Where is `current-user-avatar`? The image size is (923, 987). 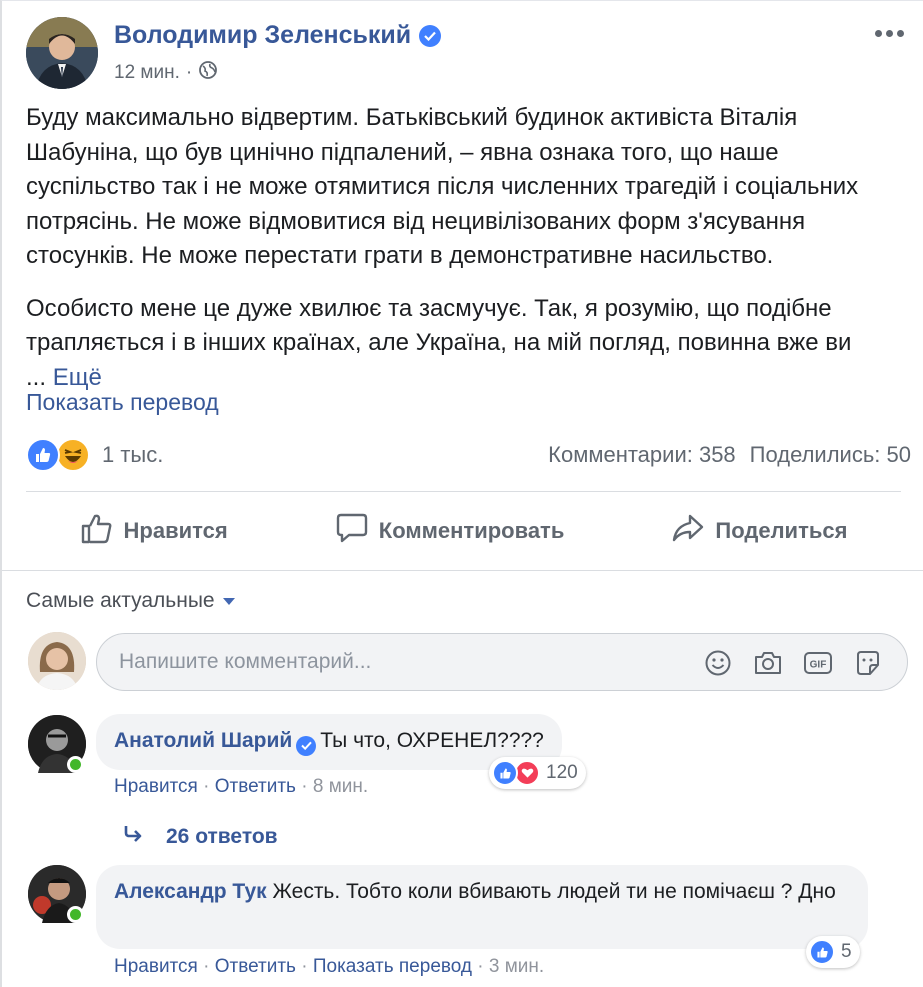
current-user-avatar is located at coordinates (57, 661).